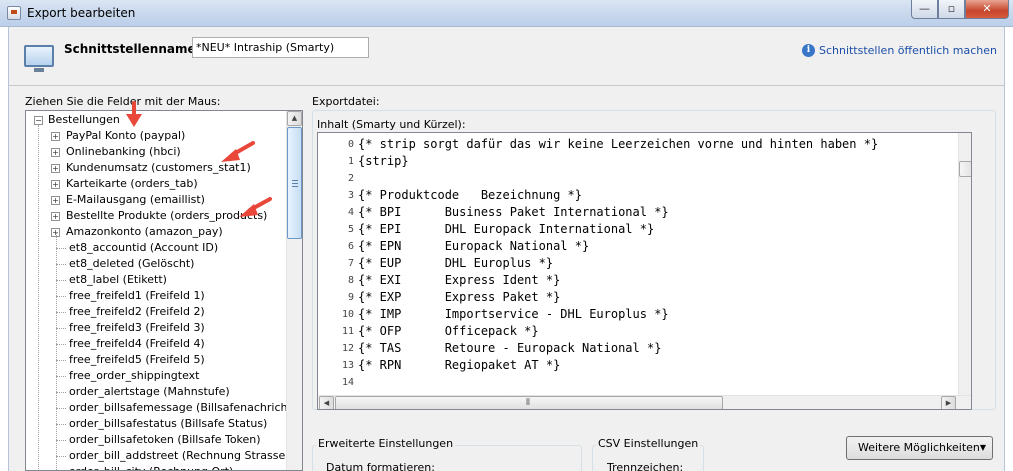  I want to click on annotation-arrows, so click(199, 159).